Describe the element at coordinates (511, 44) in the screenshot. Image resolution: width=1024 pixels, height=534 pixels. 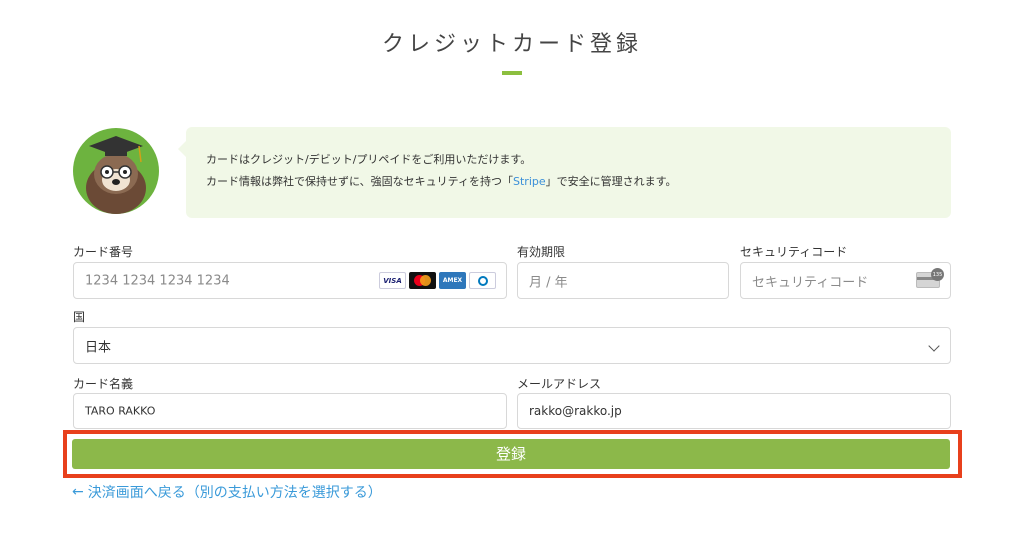
I see `page-title: クレジットカード登録` at that location.